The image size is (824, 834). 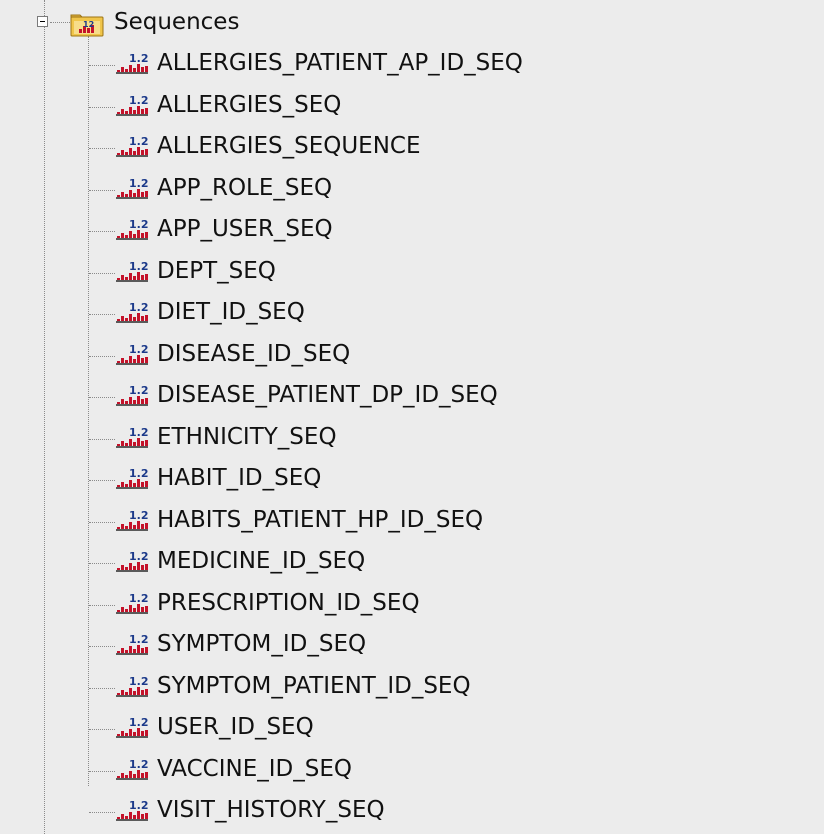 I want to click on sequence-item: 1.2 PRESCRIPTION_ID_SEQ, so click(x=412, y=602).